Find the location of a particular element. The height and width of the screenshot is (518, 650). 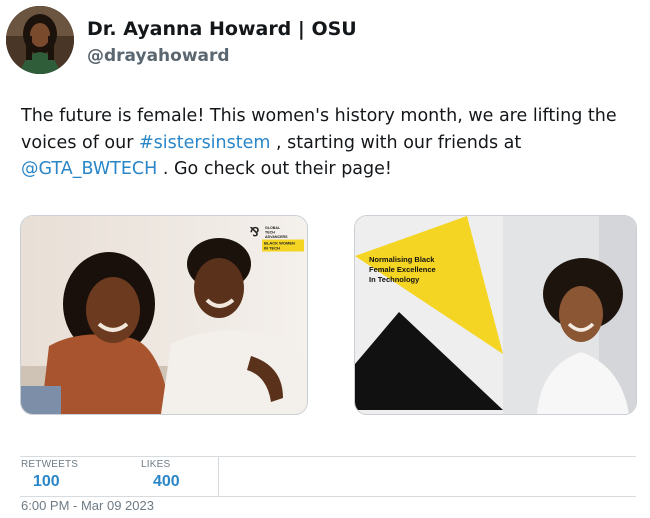

badge-text: TECH is located at coordinates (270, 233).